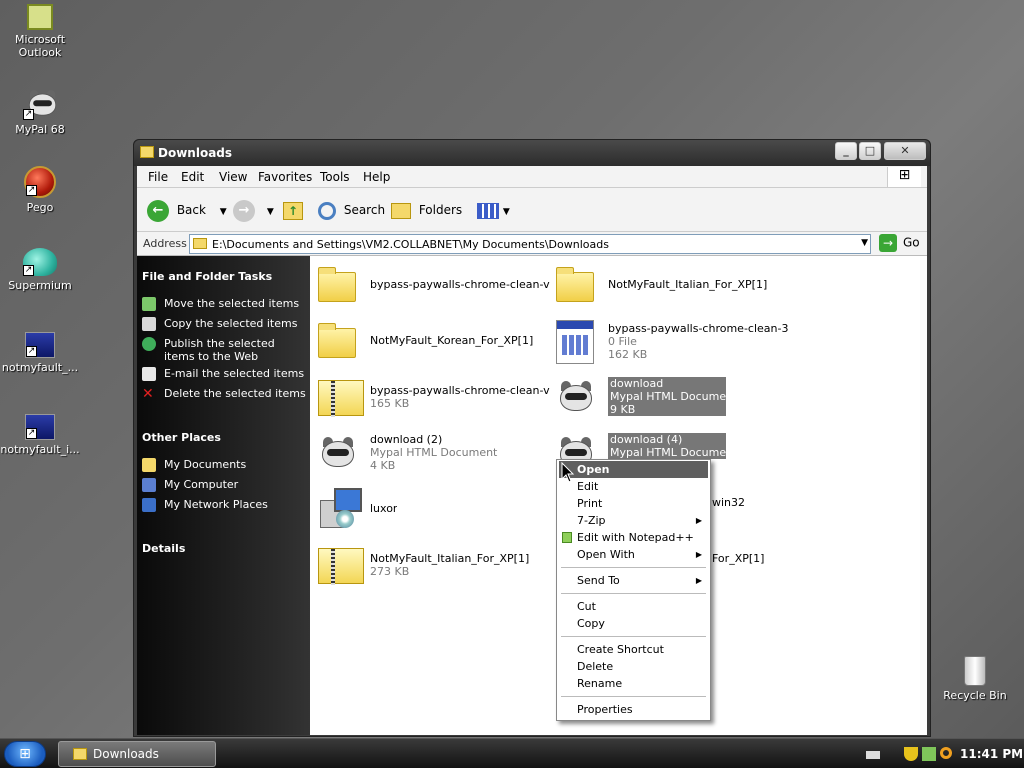  Describe the element at coordinates (285, 177) in the screenshot. I see `menu-favorites: Favorites` at that location.